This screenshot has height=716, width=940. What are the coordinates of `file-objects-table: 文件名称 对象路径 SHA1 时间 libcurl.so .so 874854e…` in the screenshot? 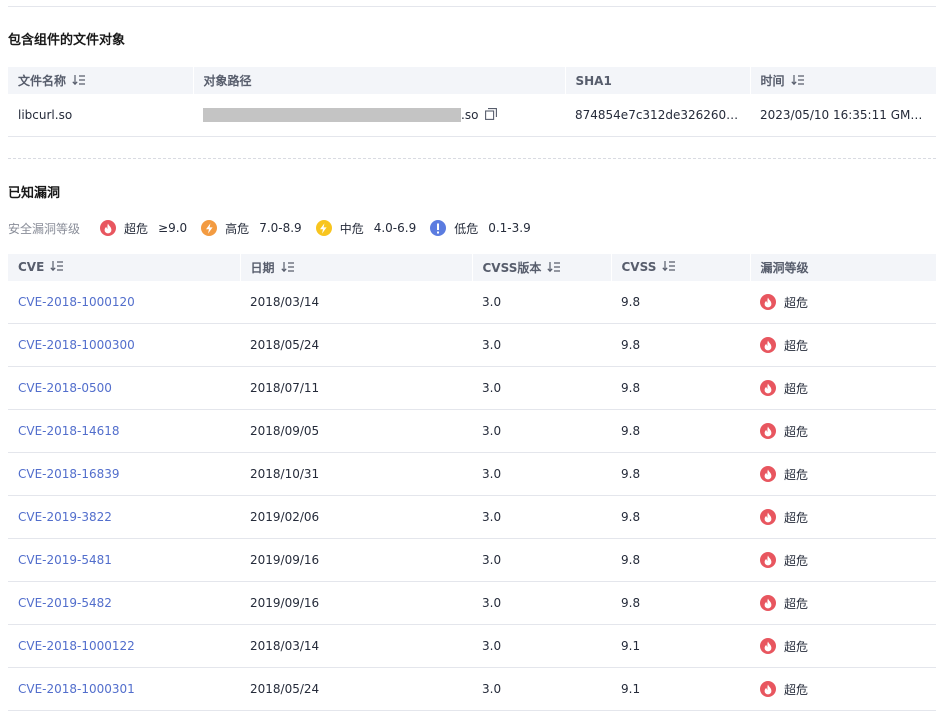 It's located at (472, 102).